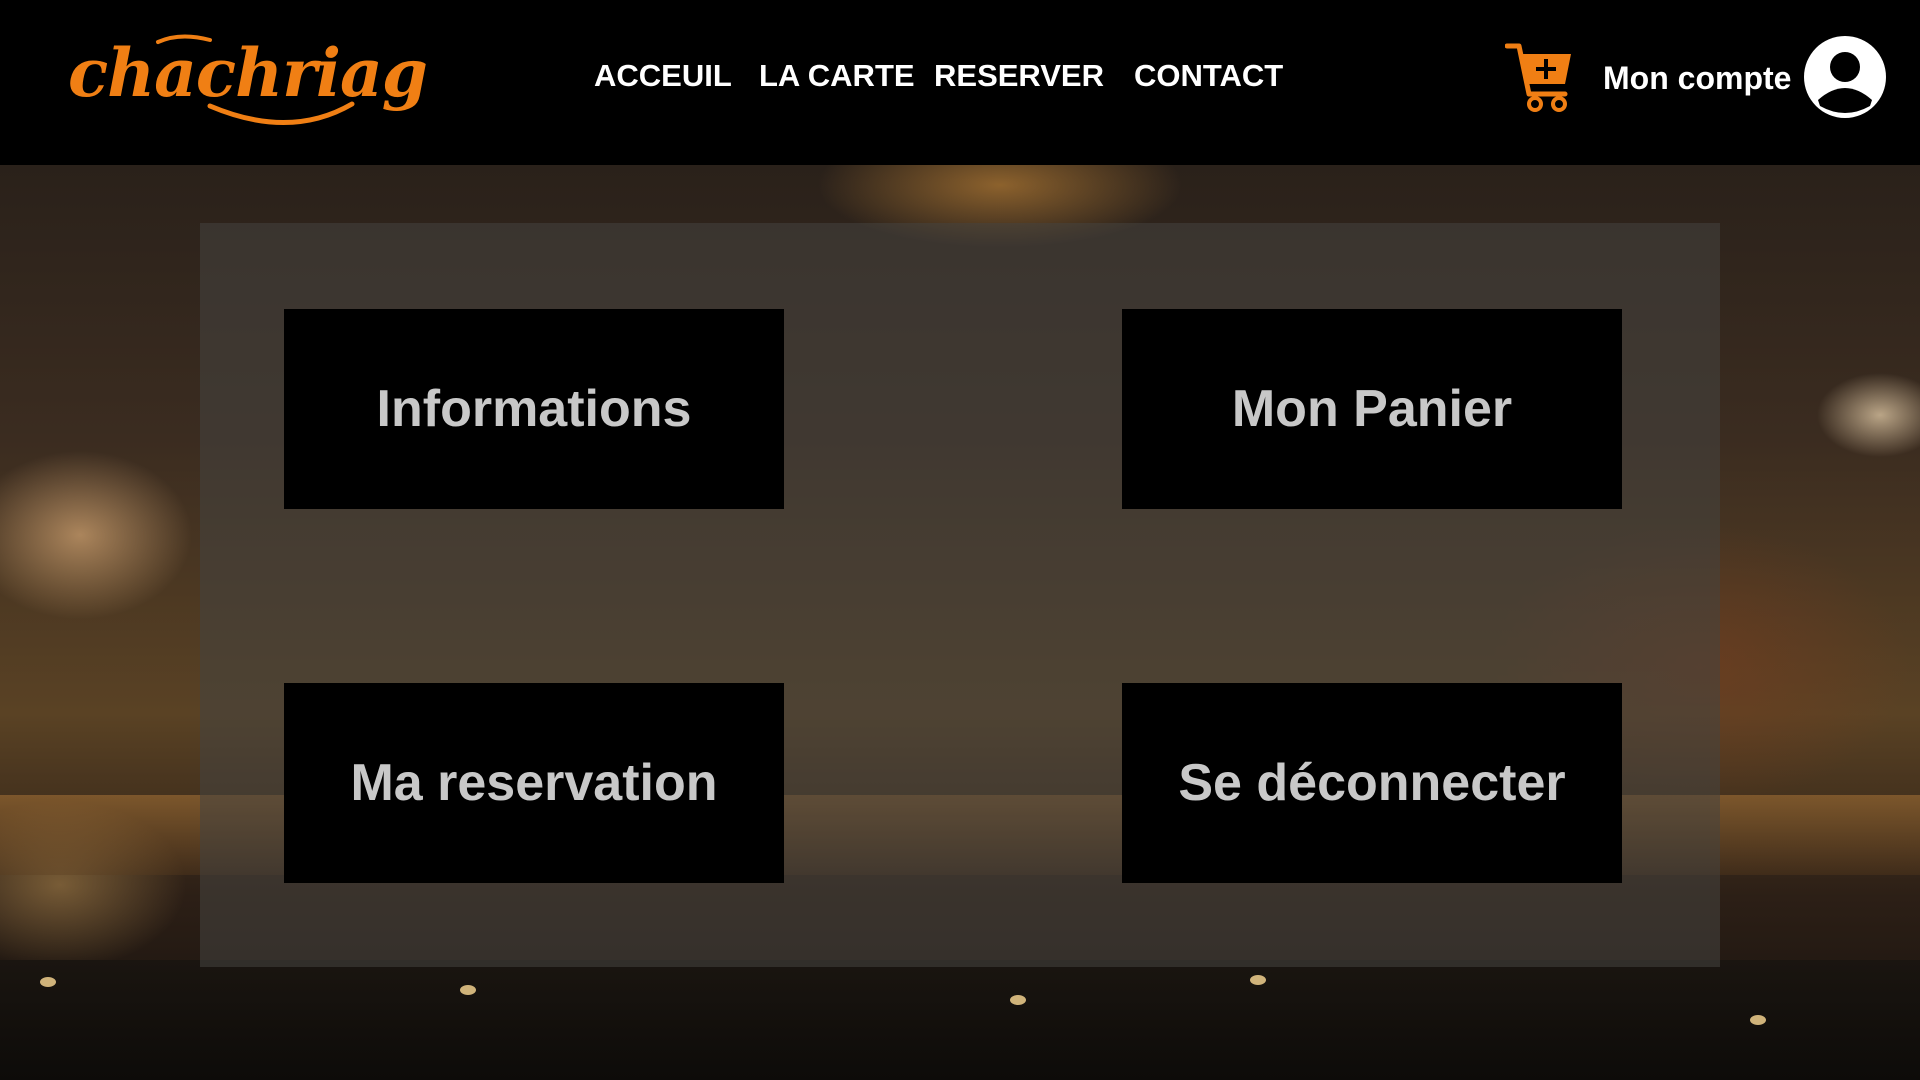 The width and height of the screenshot is (1920, 1080). I want to click on background-floor, so click(960, 1020).